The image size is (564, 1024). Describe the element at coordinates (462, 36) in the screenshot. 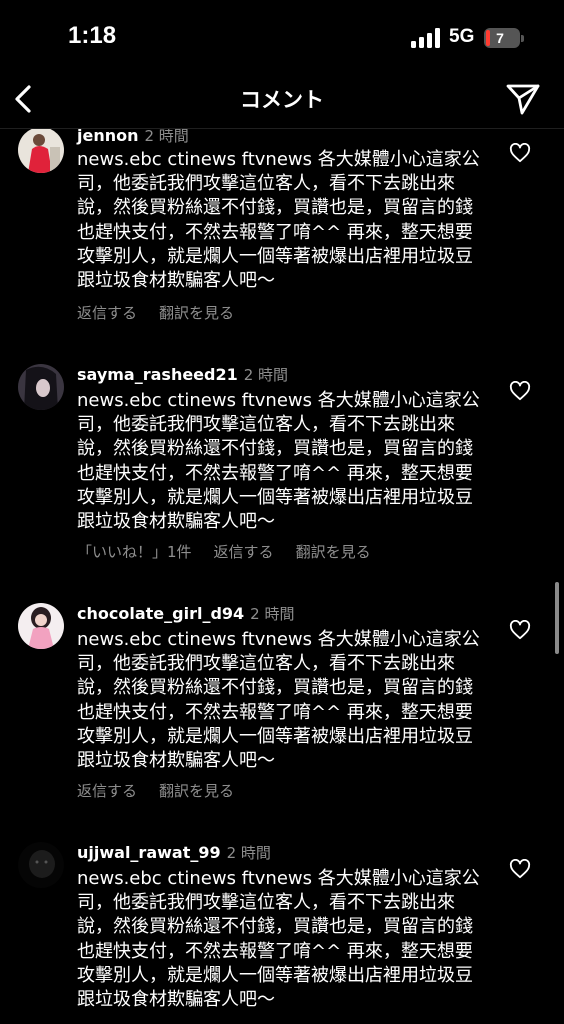

I see `network-label: 5G` at that location.